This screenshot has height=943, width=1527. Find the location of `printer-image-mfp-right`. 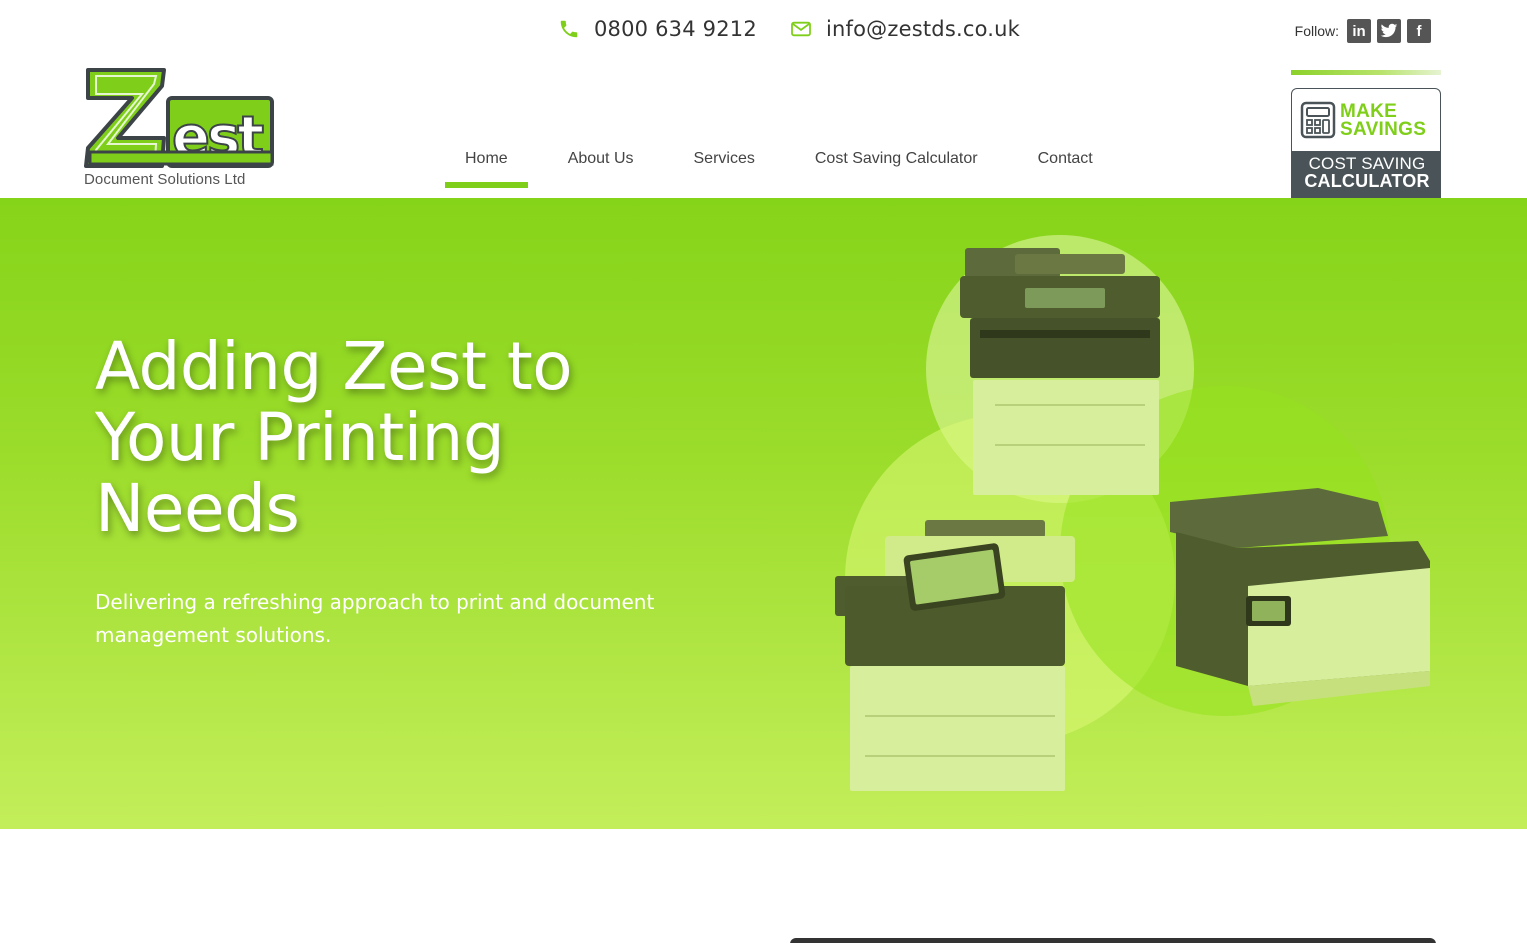

printer-image-mfp-right is located at coordinates (1300, 597).